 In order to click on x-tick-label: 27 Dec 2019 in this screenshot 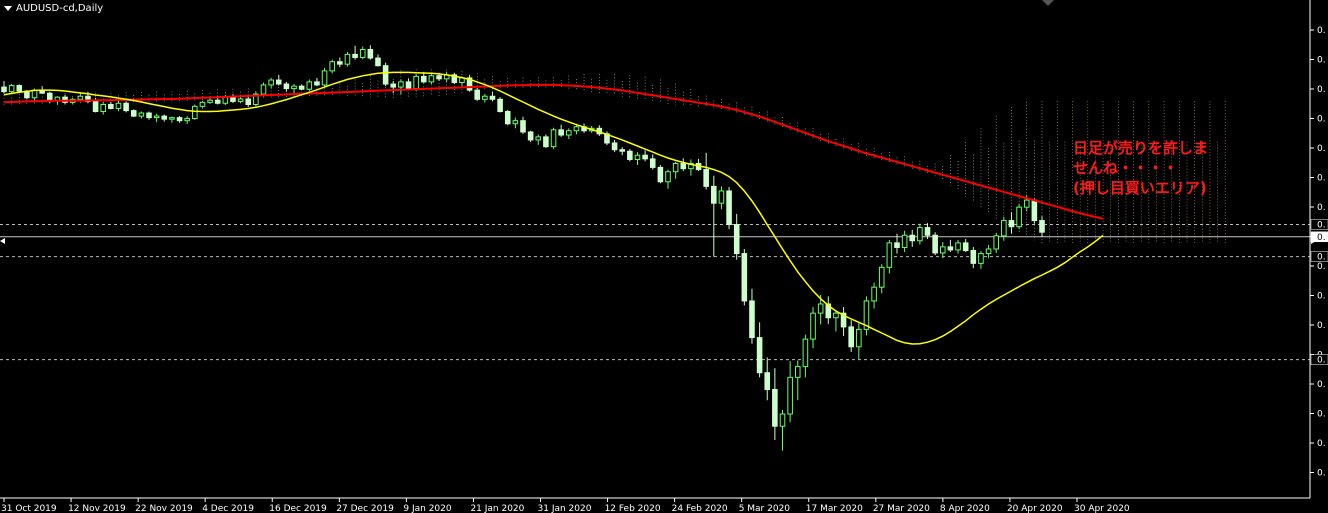, I will do `click(365, 508)`.